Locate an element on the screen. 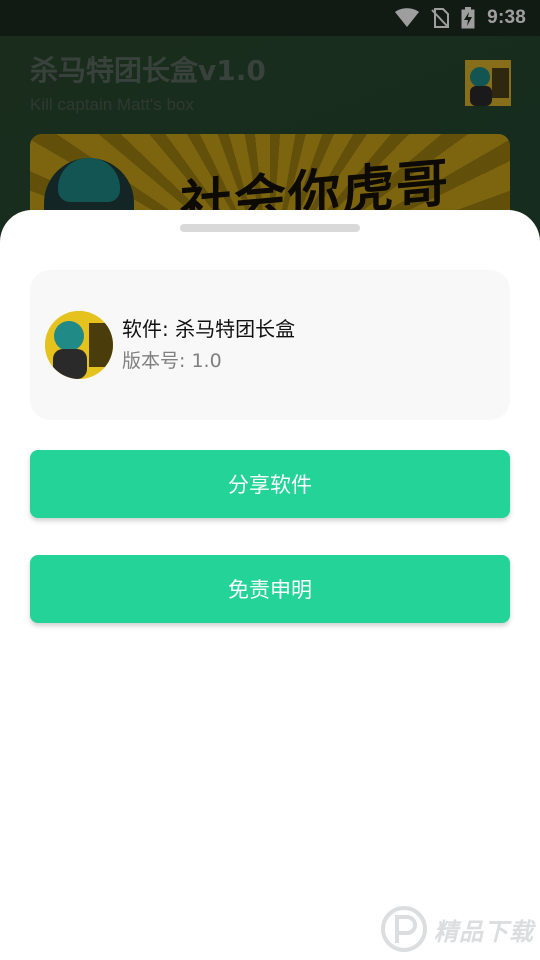  app-info-text: 软件: 杀马特团长盒 版本号: 1.0 is located at coordinates (208, 345).